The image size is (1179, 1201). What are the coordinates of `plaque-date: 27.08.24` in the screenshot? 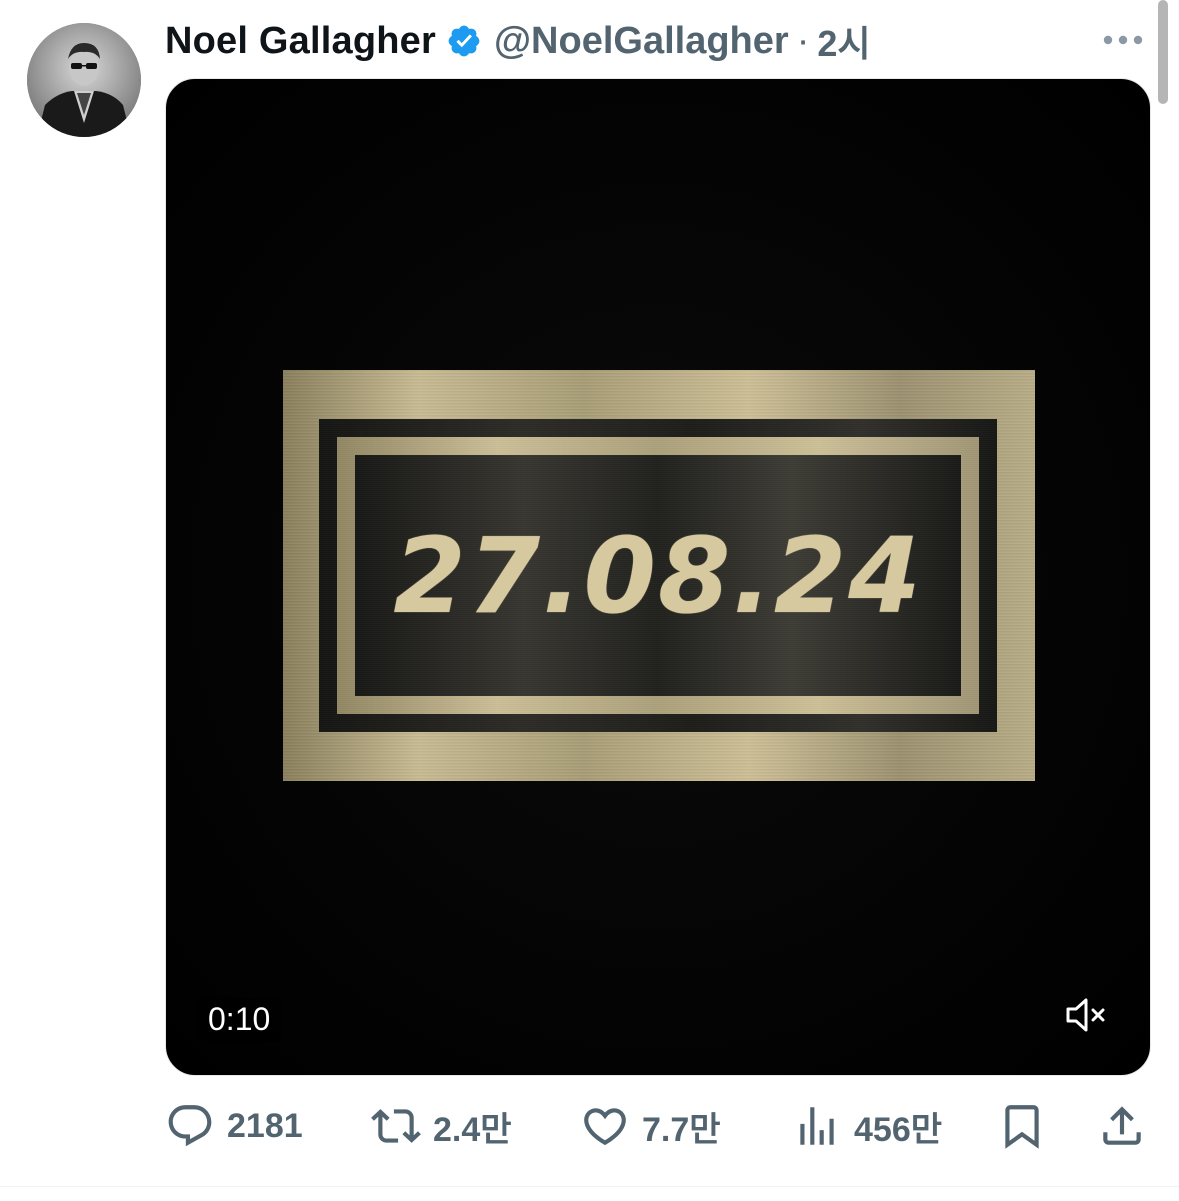 It's located at (658, 575).